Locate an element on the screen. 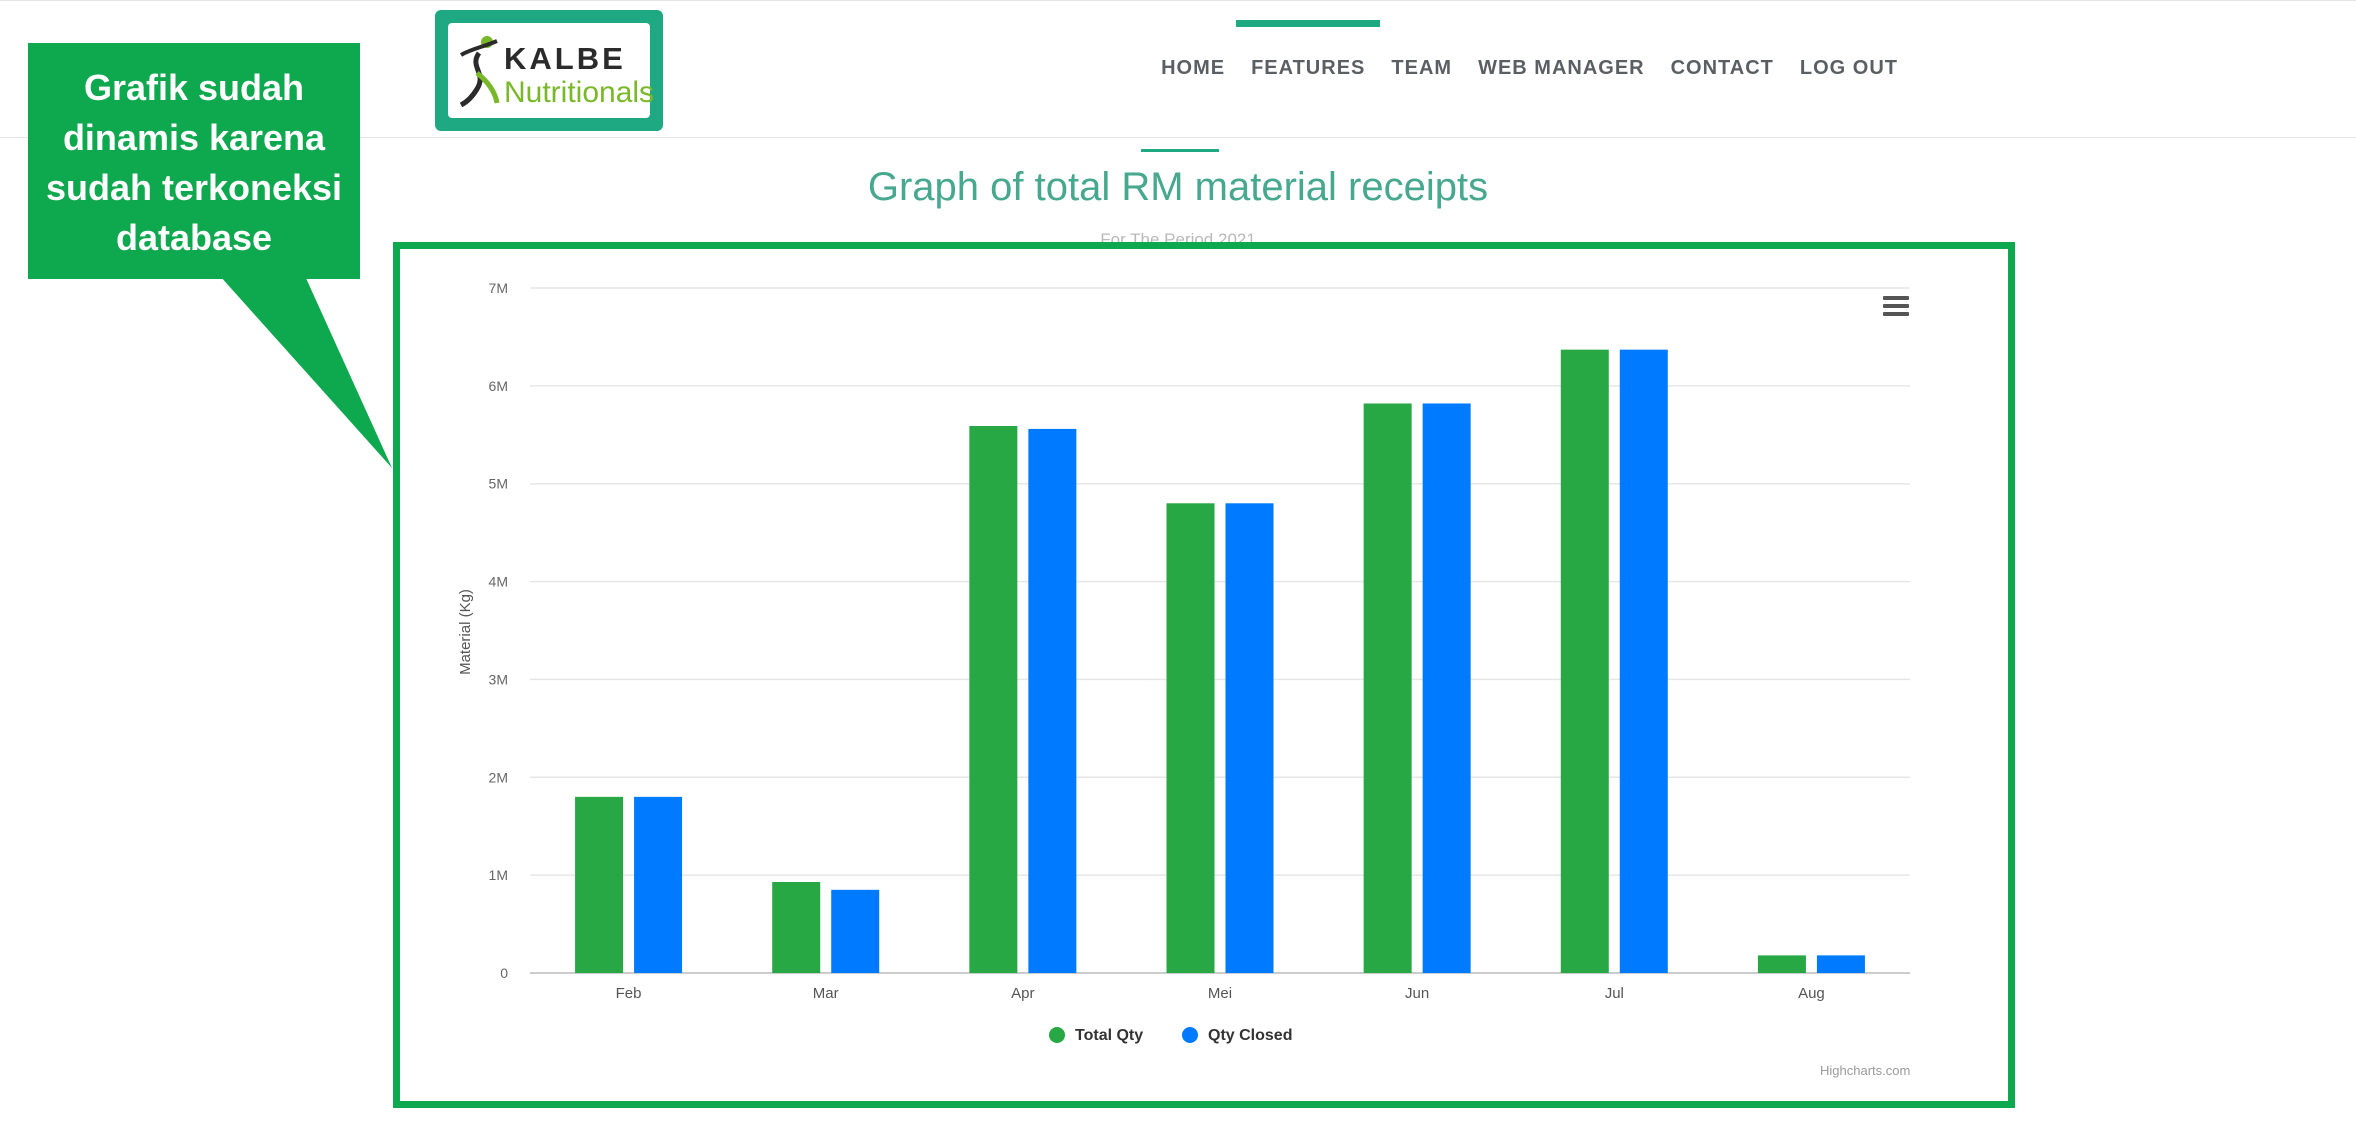 The height and width of the screenshot is (1125, 2356). callout-line: dinamis karena is located at coordinates (194, 137).